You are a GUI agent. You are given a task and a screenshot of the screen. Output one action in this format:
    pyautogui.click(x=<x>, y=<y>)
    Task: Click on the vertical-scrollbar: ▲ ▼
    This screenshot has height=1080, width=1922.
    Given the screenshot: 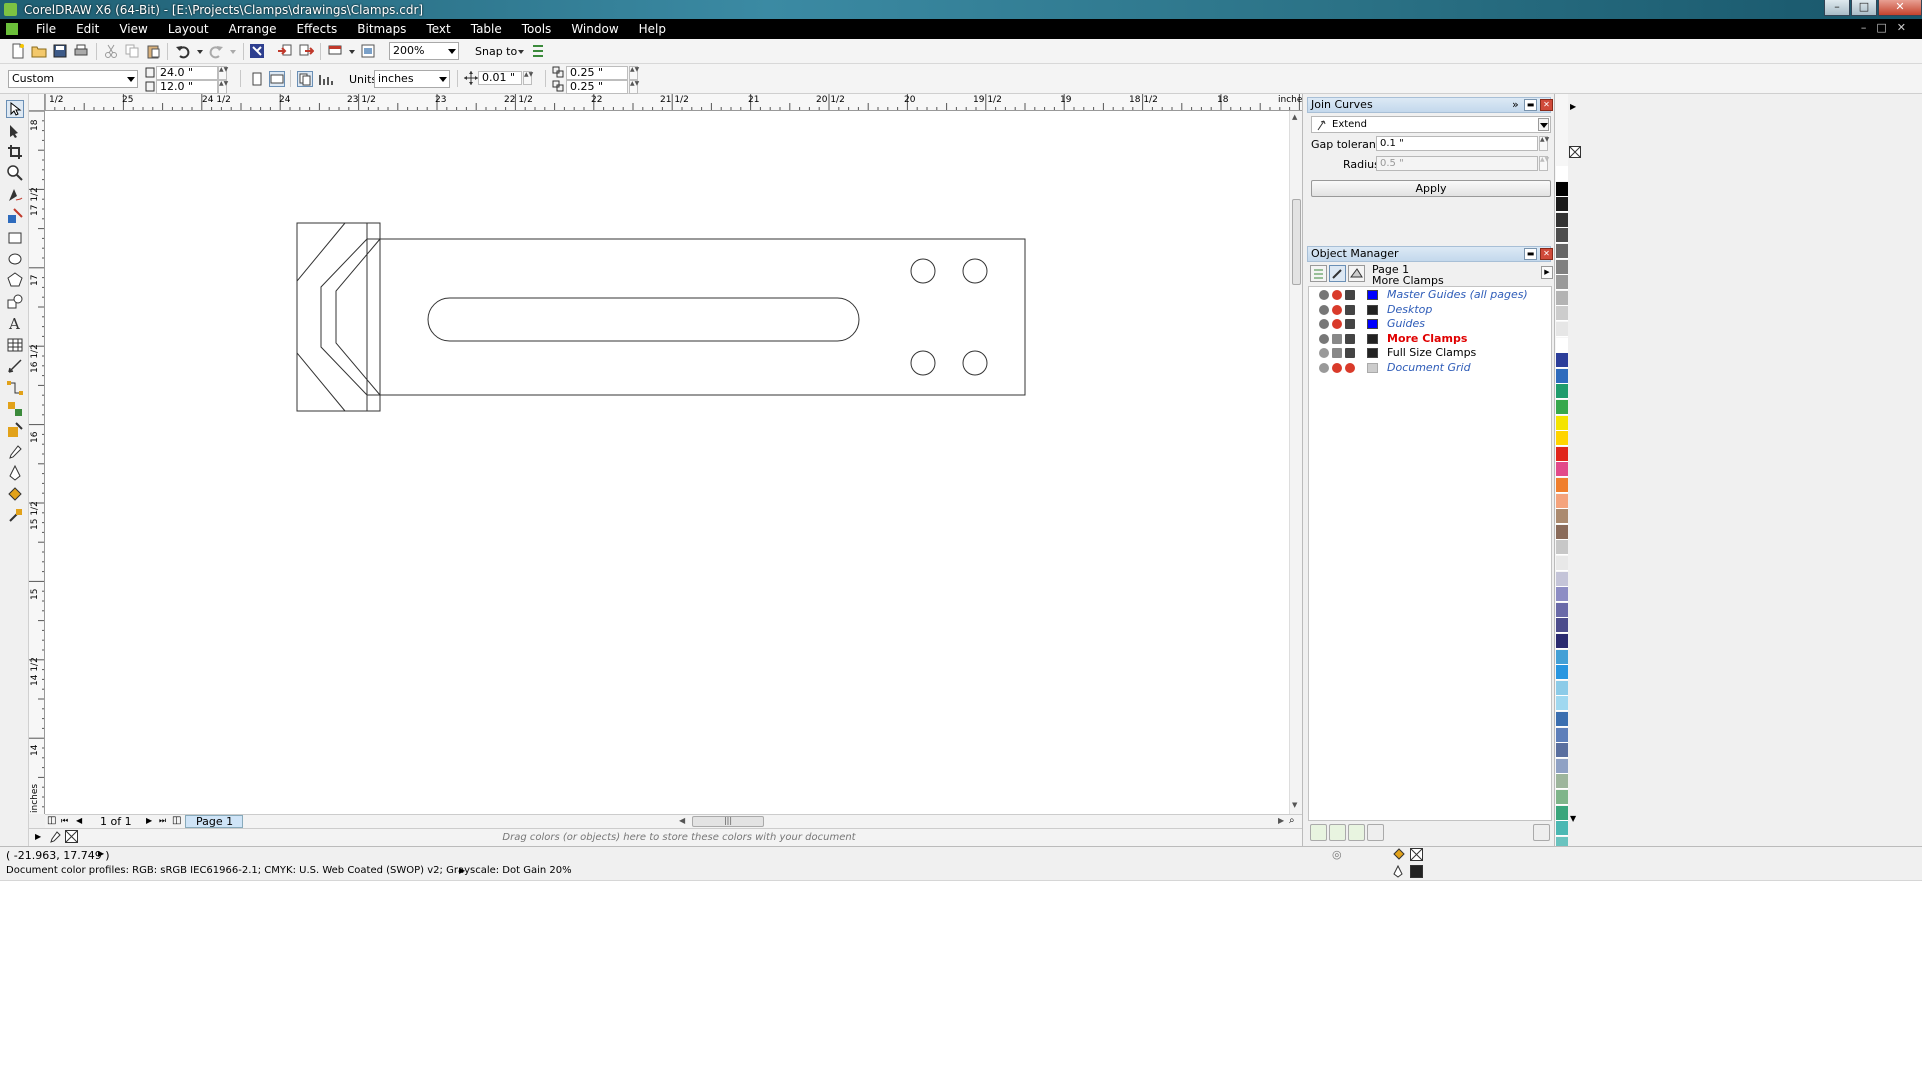 What is the action you would take?
    pyautogui.click(x=1295, y=462)
    